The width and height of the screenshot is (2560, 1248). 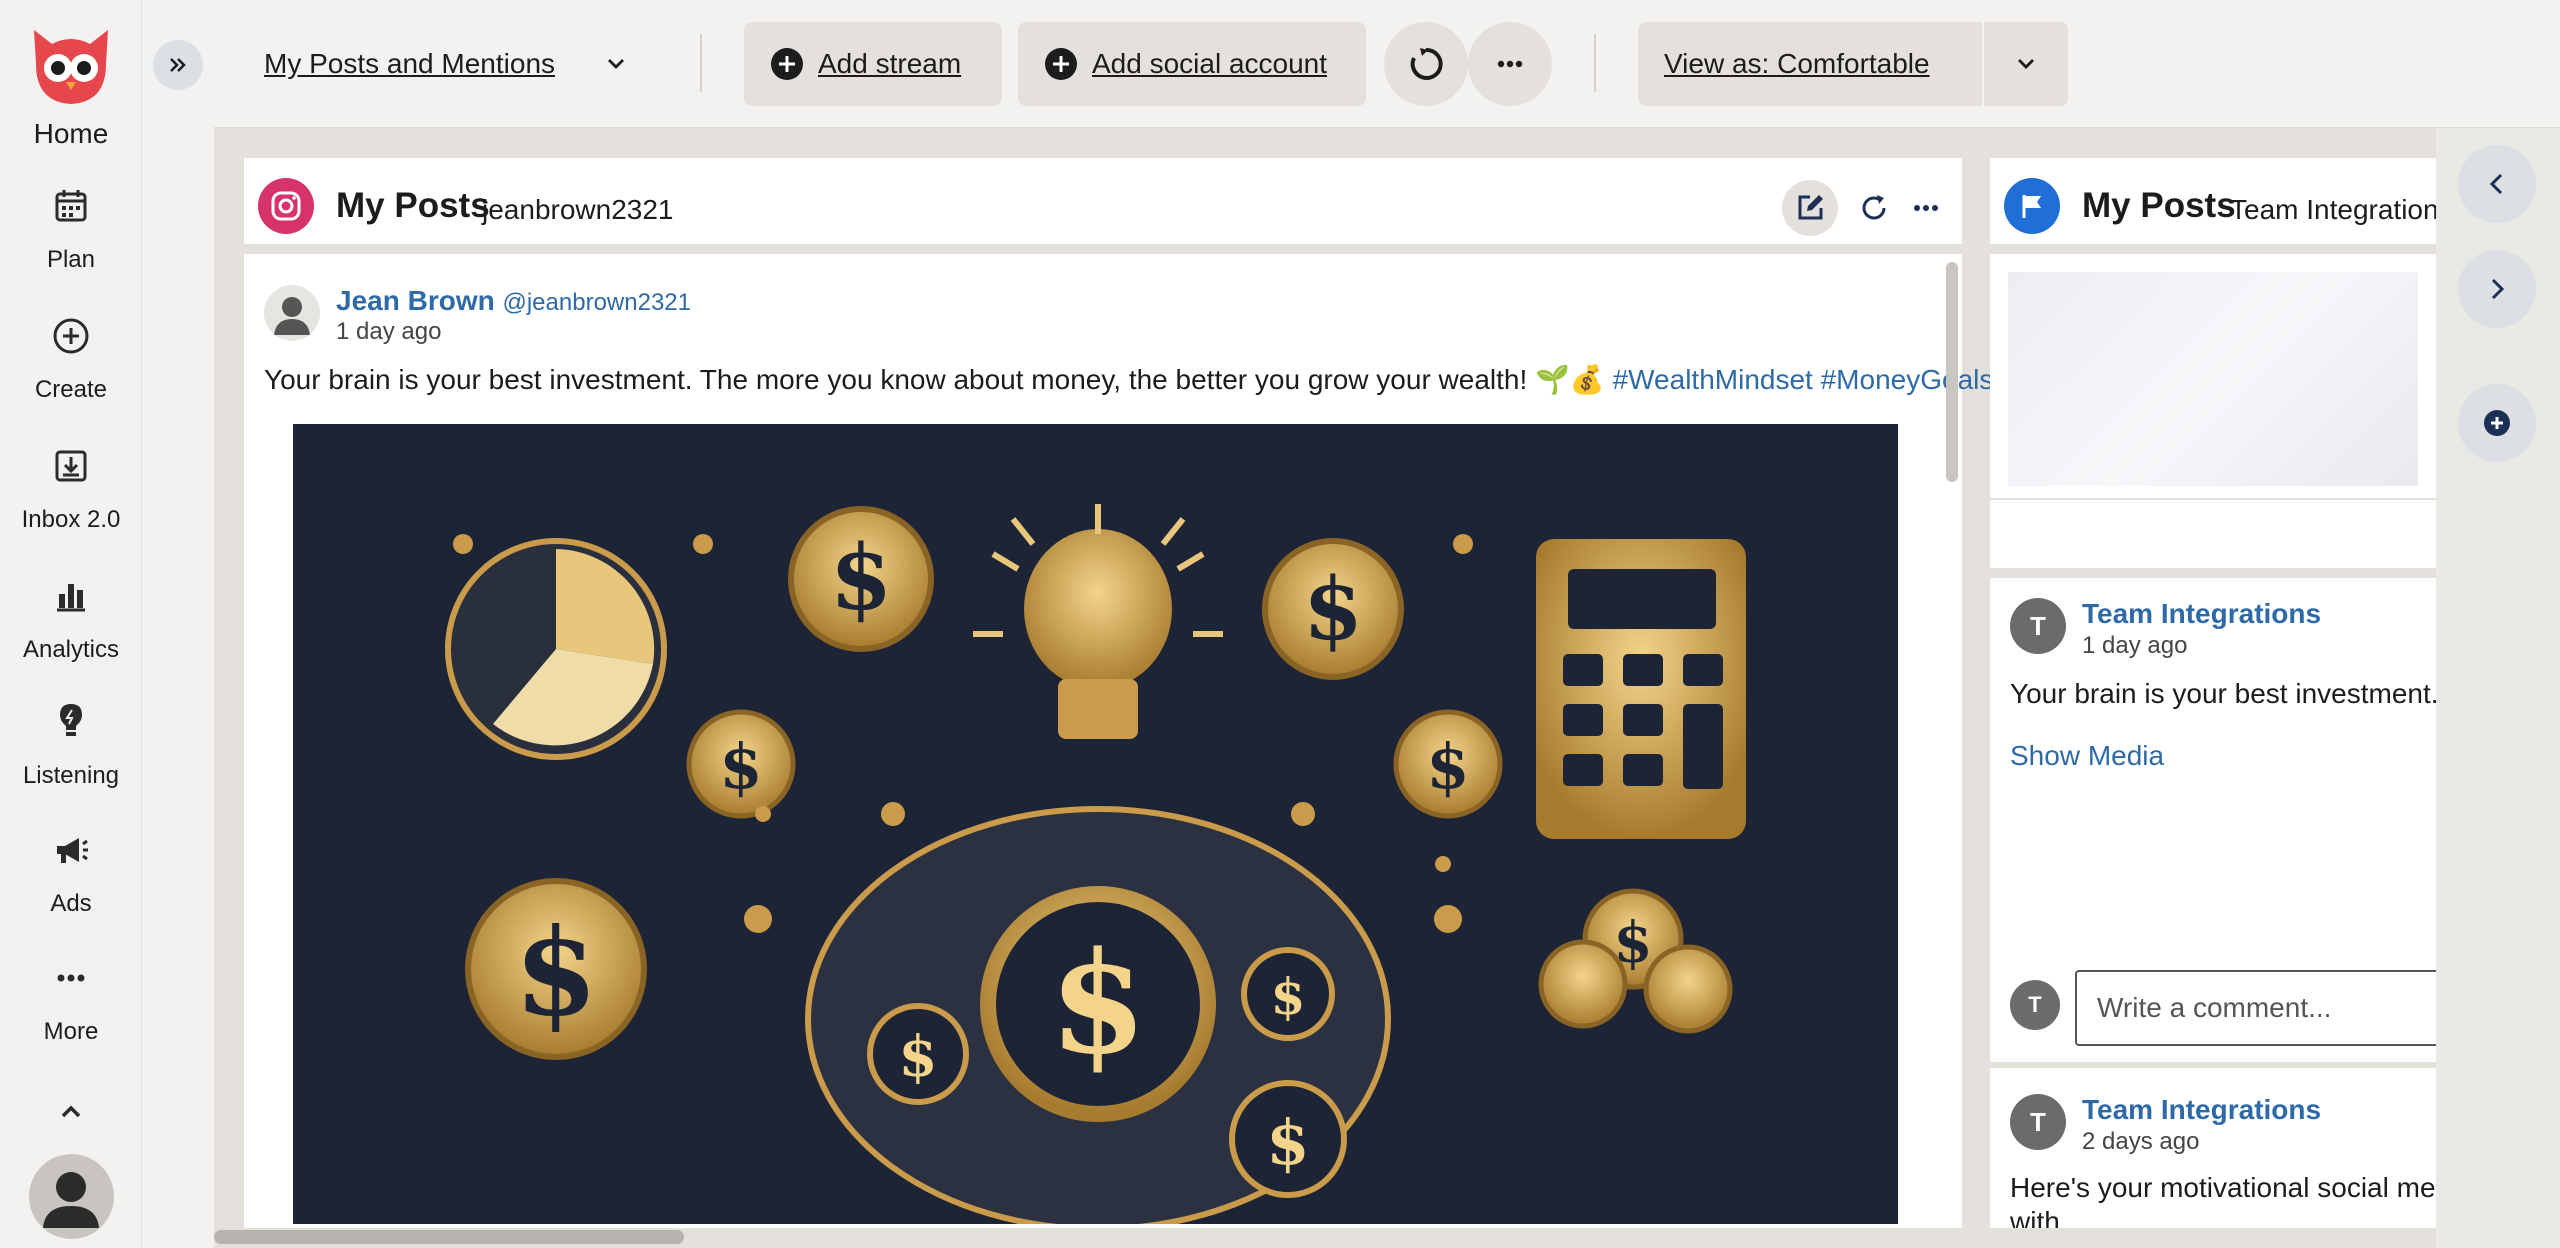 What do you see at coordinates (2035, 1005) in the screenshot?
I see `comment-avatar: T` at bounding box center [2035, 1005].